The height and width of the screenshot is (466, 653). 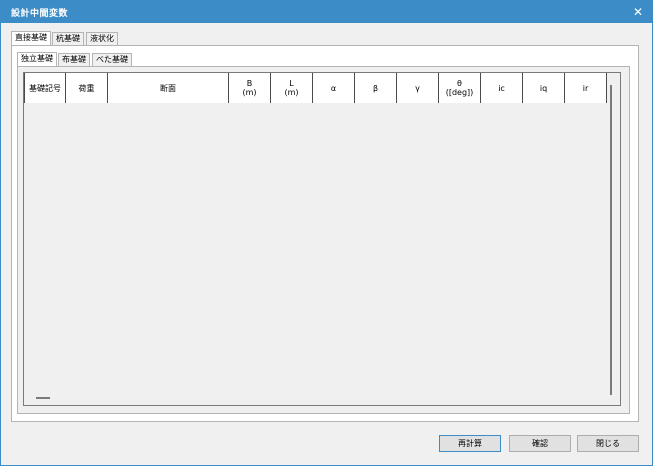 What do you see at coordinates (74, 60) in the screenshot?
I see `tab-strip-footing: 布基礎` at bounding box center [74, 60].